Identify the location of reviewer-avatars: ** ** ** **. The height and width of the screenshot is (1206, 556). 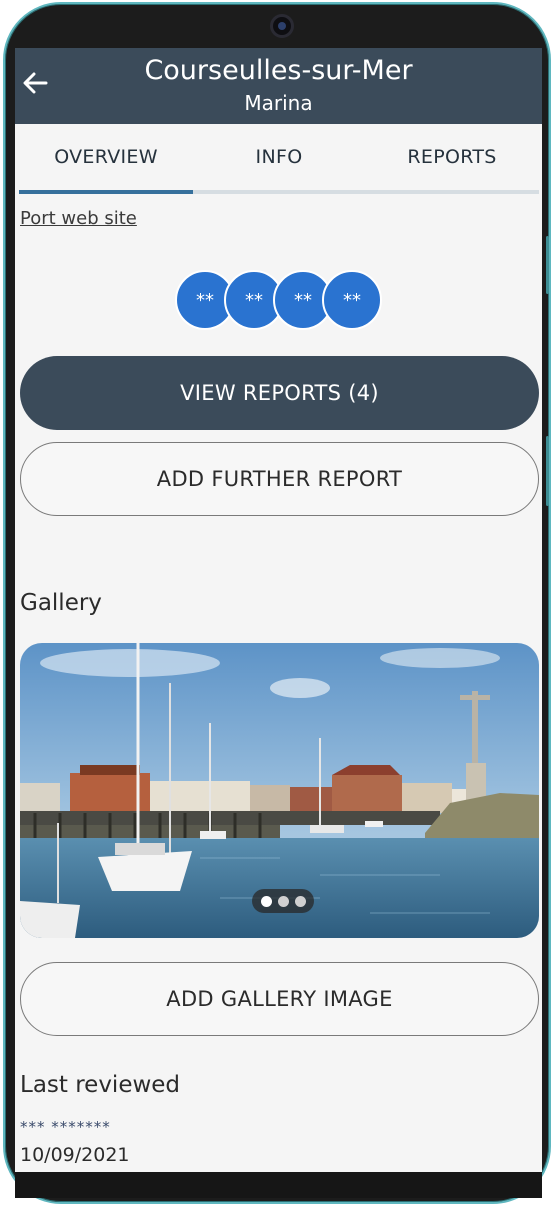
(285, 300).